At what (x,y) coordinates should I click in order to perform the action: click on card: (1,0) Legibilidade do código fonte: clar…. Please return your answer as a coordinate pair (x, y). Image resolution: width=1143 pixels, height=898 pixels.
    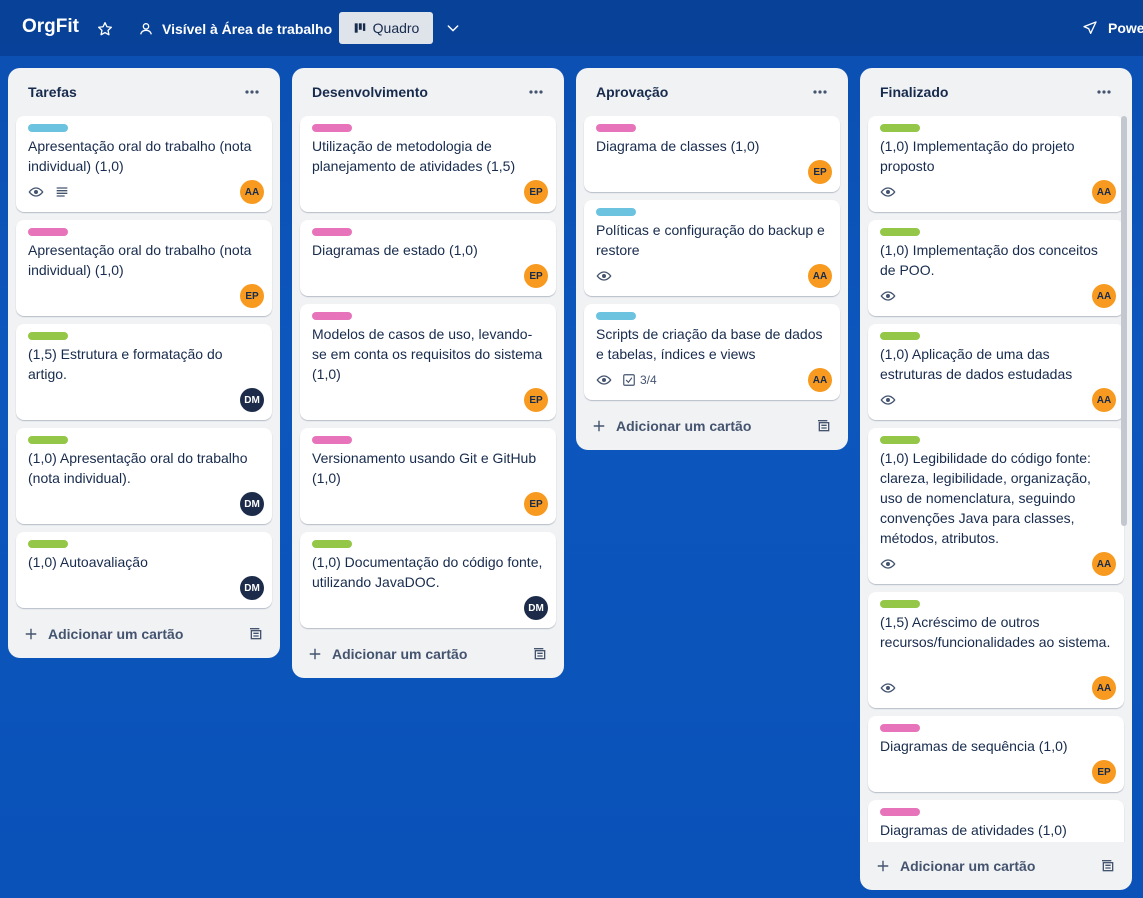
    Looking at the image, I should click on (996, 506).